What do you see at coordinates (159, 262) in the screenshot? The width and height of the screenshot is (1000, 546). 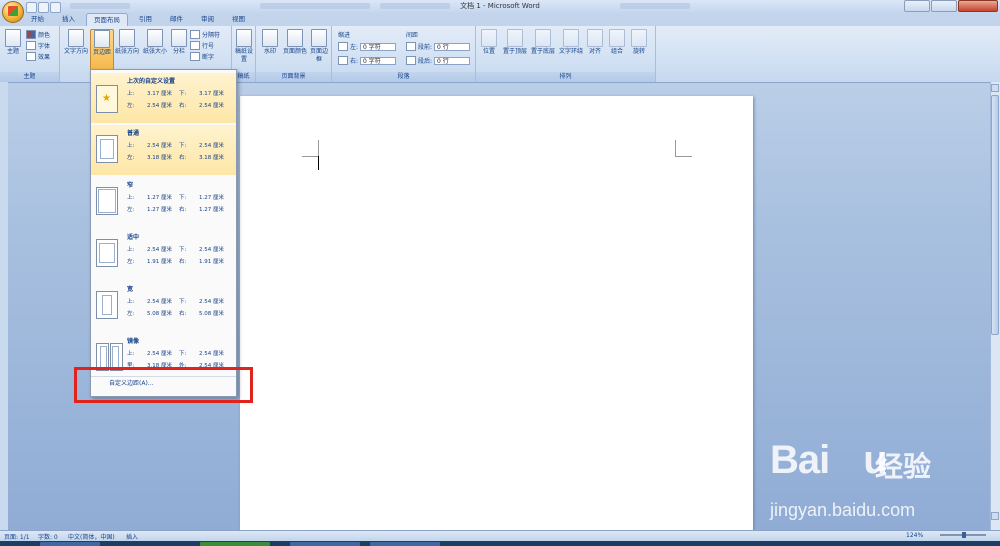 I see `left-value: 1.91 厘米` at bounding box center [159, 262].